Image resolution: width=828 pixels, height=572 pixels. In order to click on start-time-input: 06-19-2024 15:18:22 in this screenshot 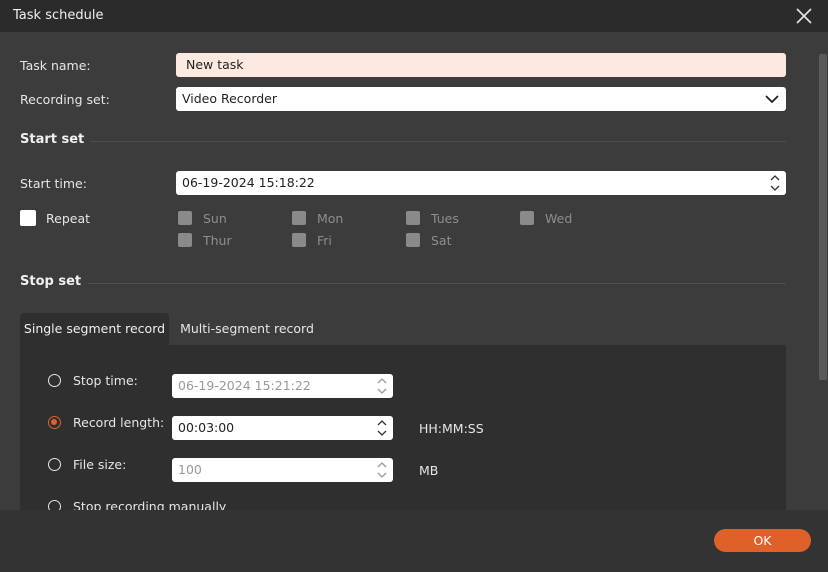, I will do `click(481, 183)`.